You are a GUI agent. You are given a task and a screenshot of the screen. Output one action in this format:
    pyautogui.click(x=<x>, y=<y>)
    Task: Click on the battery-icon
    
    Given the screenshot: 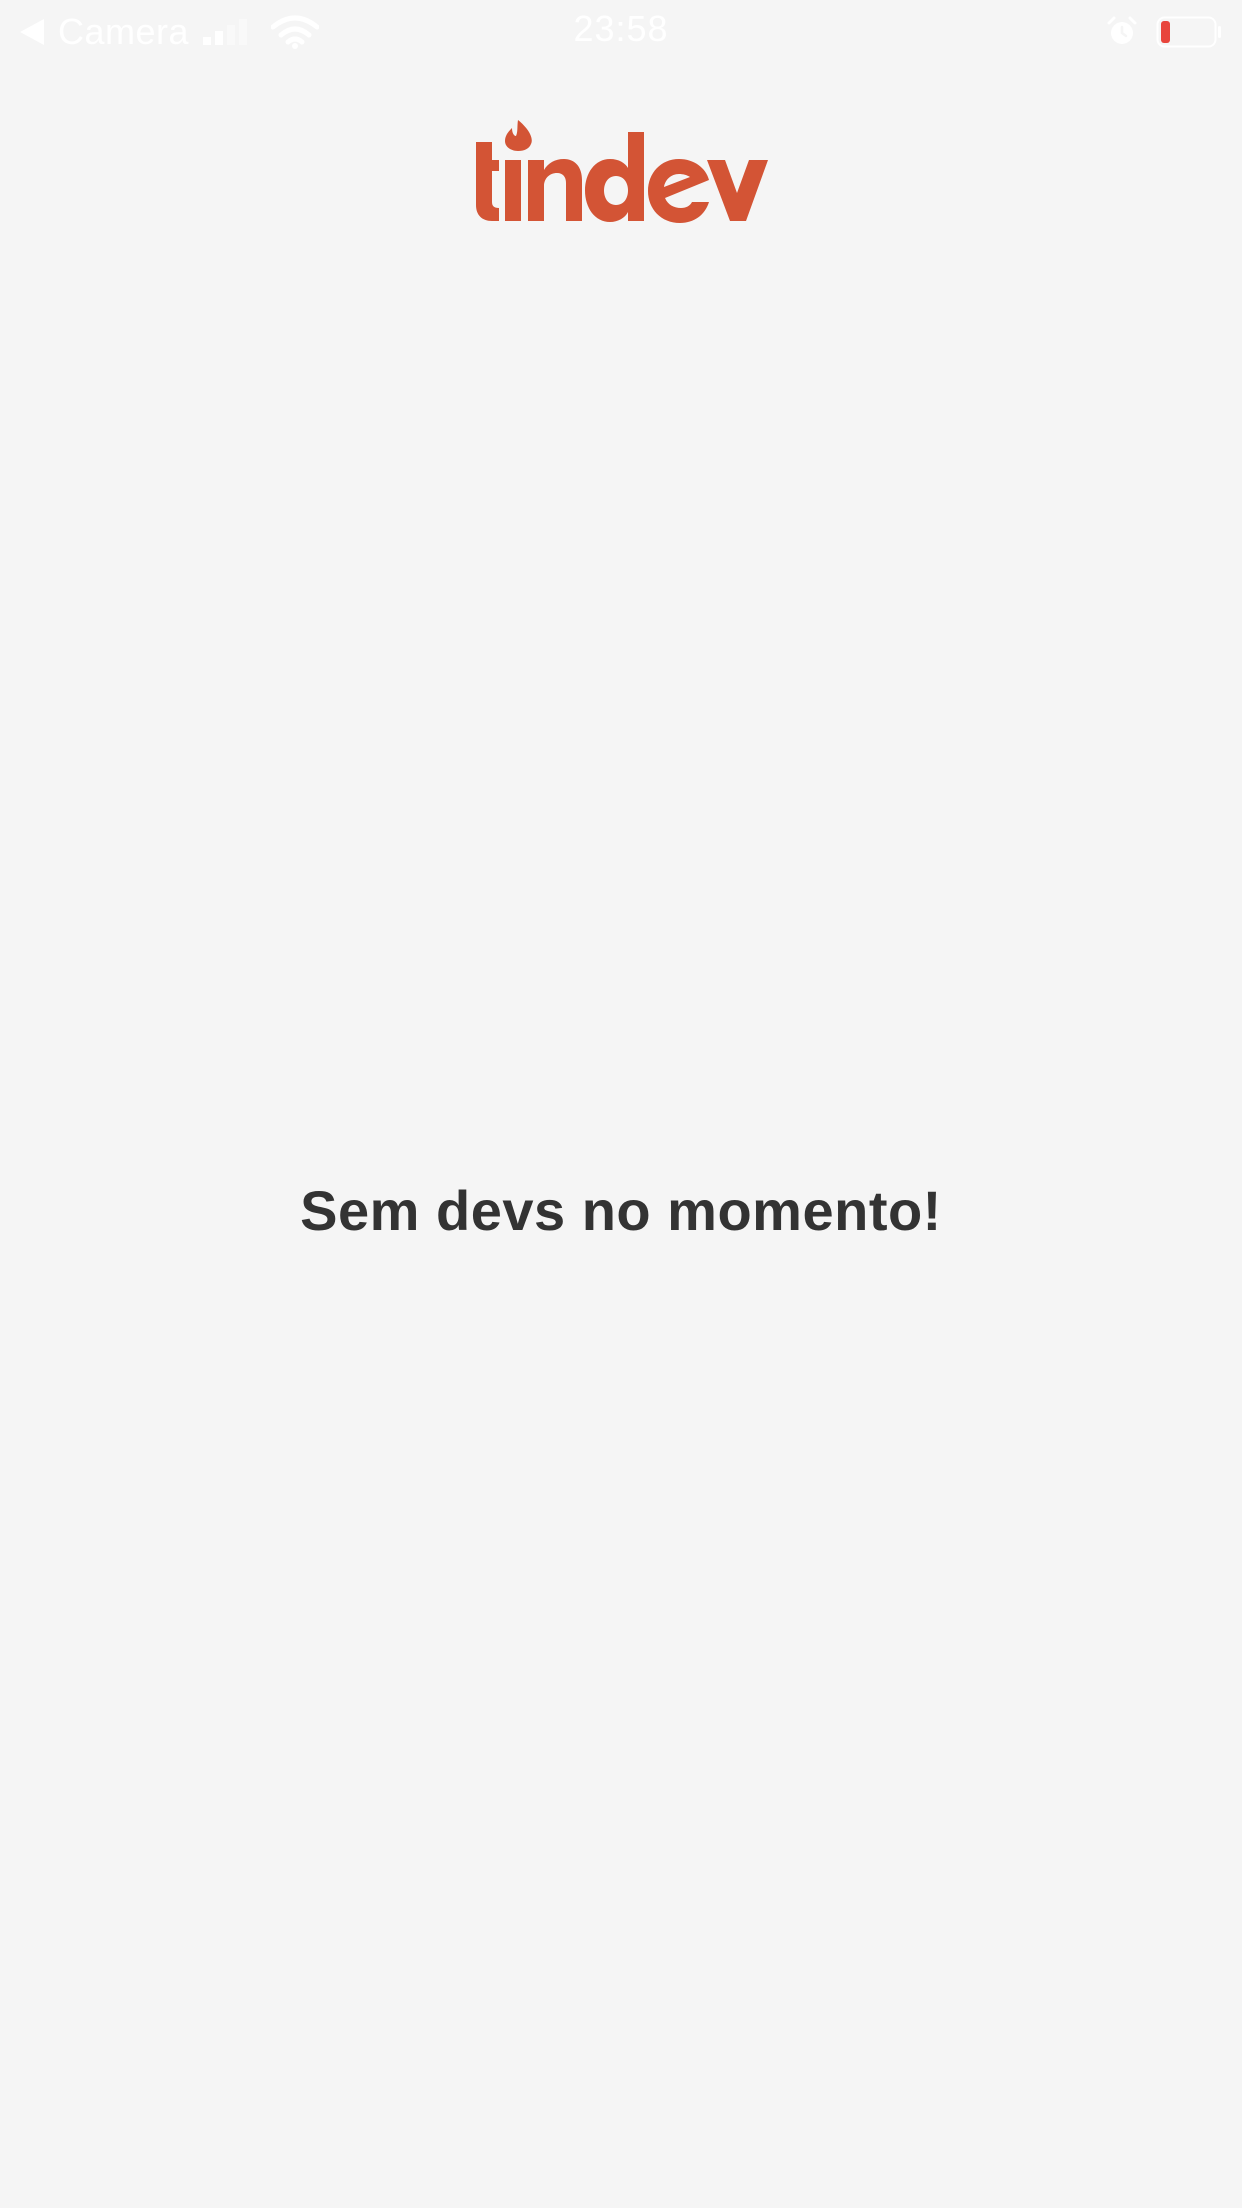 What is the action you would take?
    pyautogui.click(x=1188, y=32)
    